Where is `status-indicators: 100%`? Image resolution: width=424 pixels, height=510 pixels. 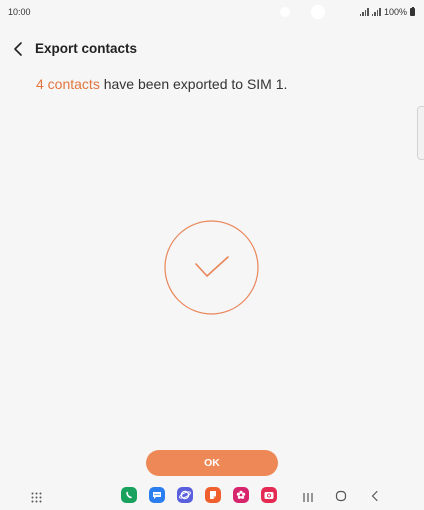 status-indicators: 100% is located at coordinates (387, 11).